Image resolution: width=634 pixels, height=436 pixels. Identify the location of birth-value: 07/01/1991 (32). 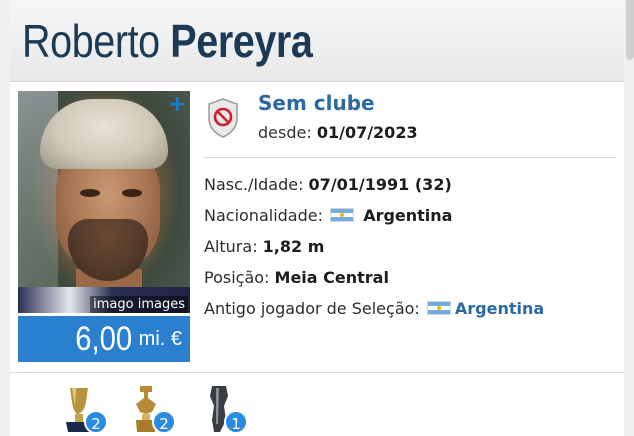
(380, 184).